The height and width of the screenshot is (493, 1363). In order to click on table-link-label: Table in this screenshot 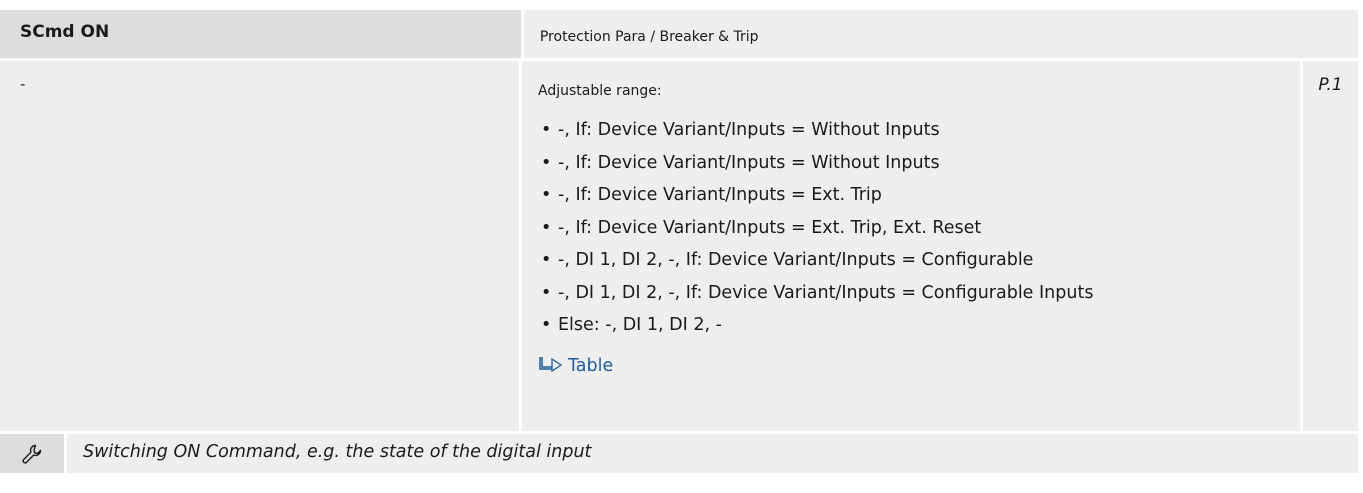, I will do `click(590, 366)`.